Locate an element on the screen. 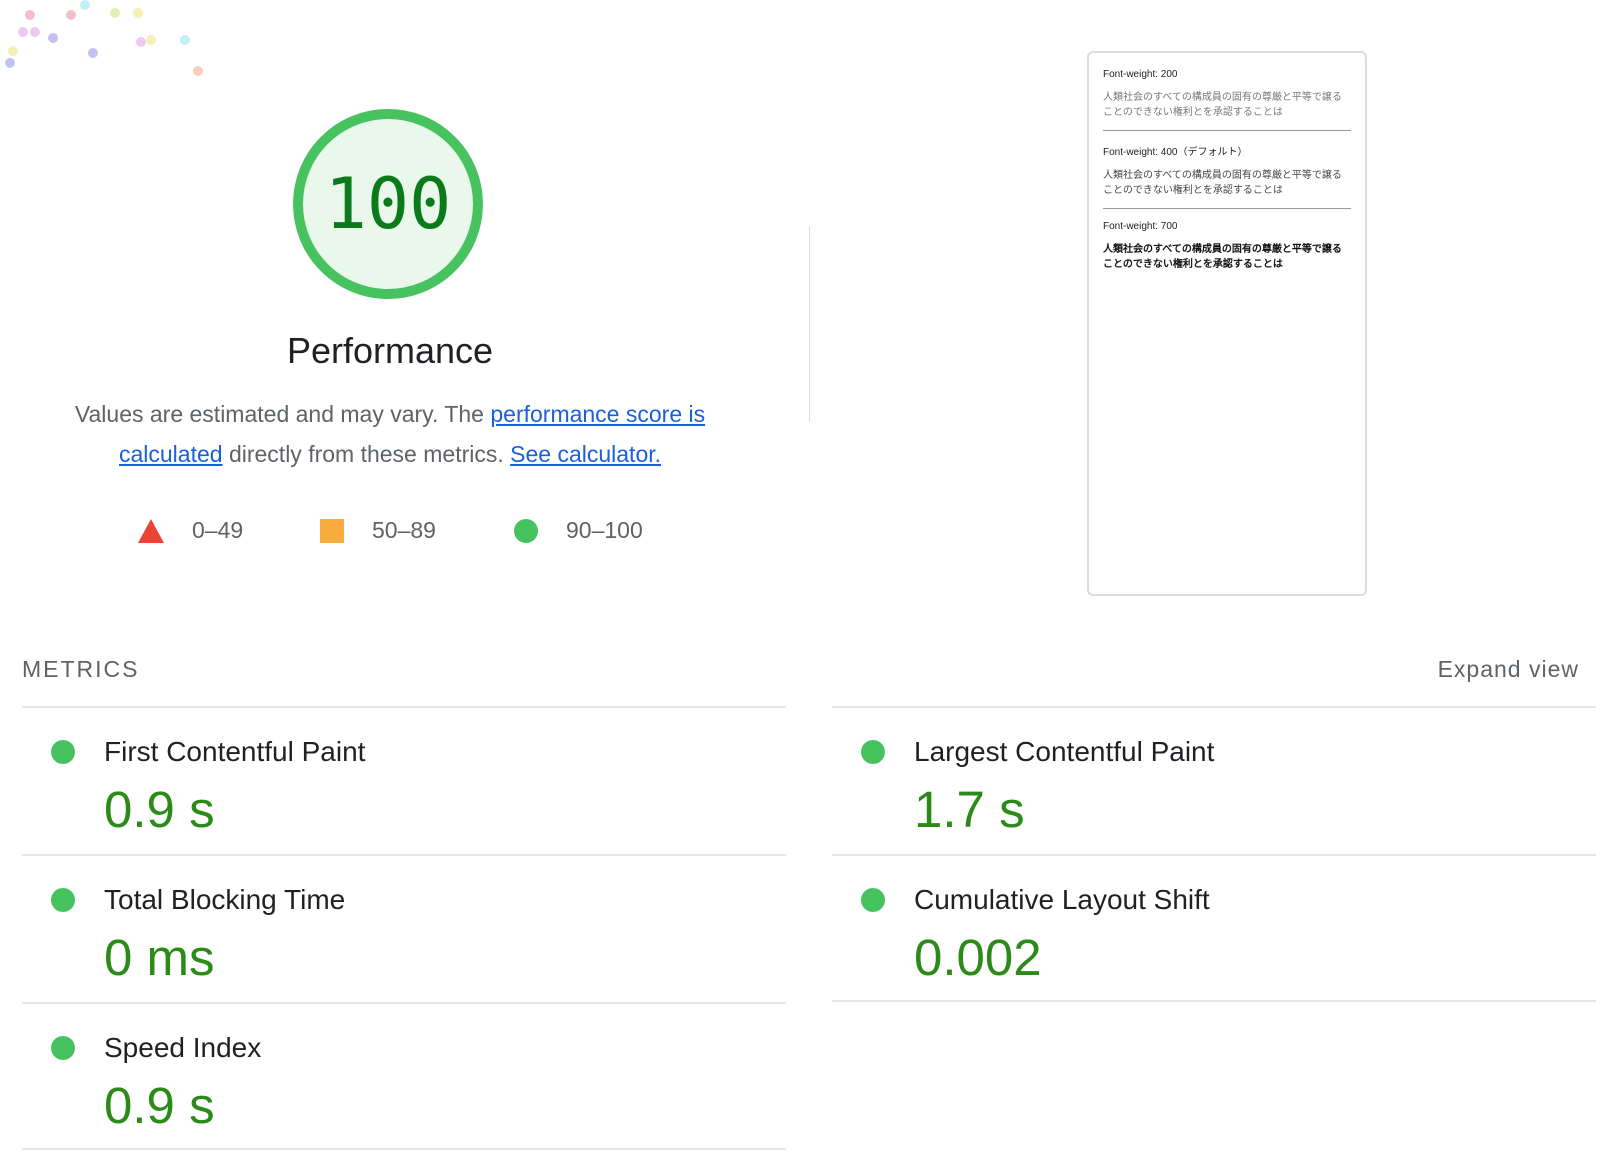  metric-name: First Contentful Paint is located at coordinates (235, 751).